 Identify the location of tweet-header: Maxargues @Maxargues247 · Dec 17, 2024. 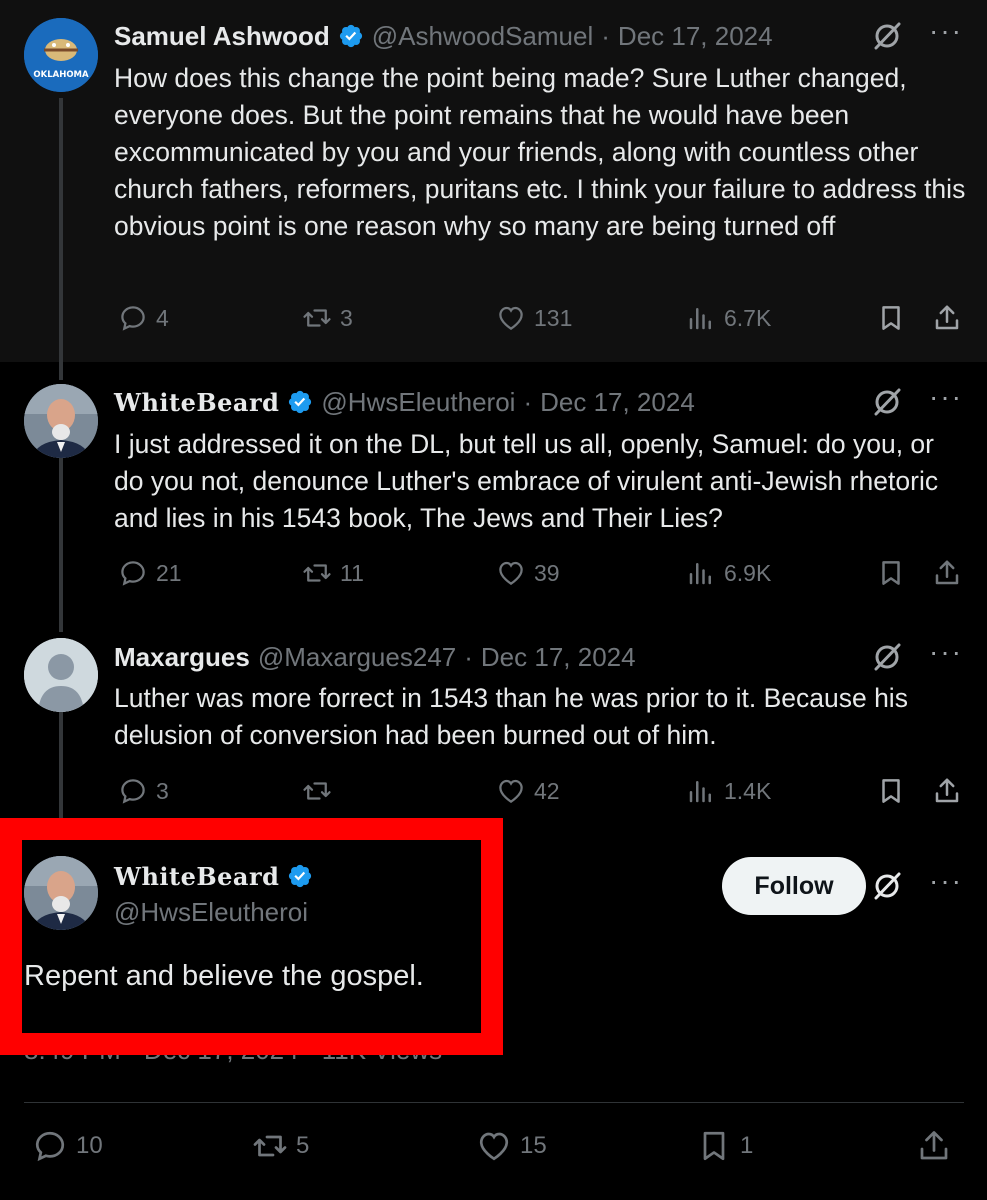
(375, 657).